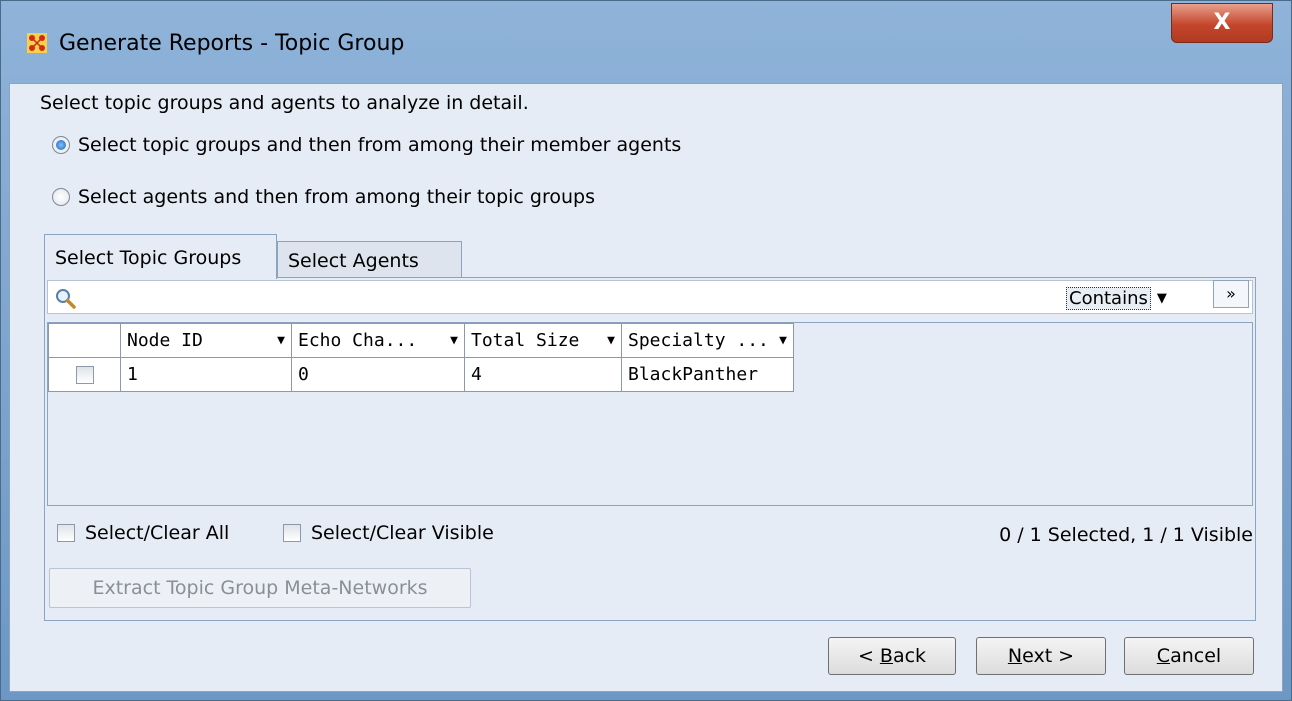 This screenshot has width=1292, height=701. What do you see at coordinates (206, 340) in the screenshot?
I see `column-header-node-id: Node ID ▼` at bounding box center [206, 340].